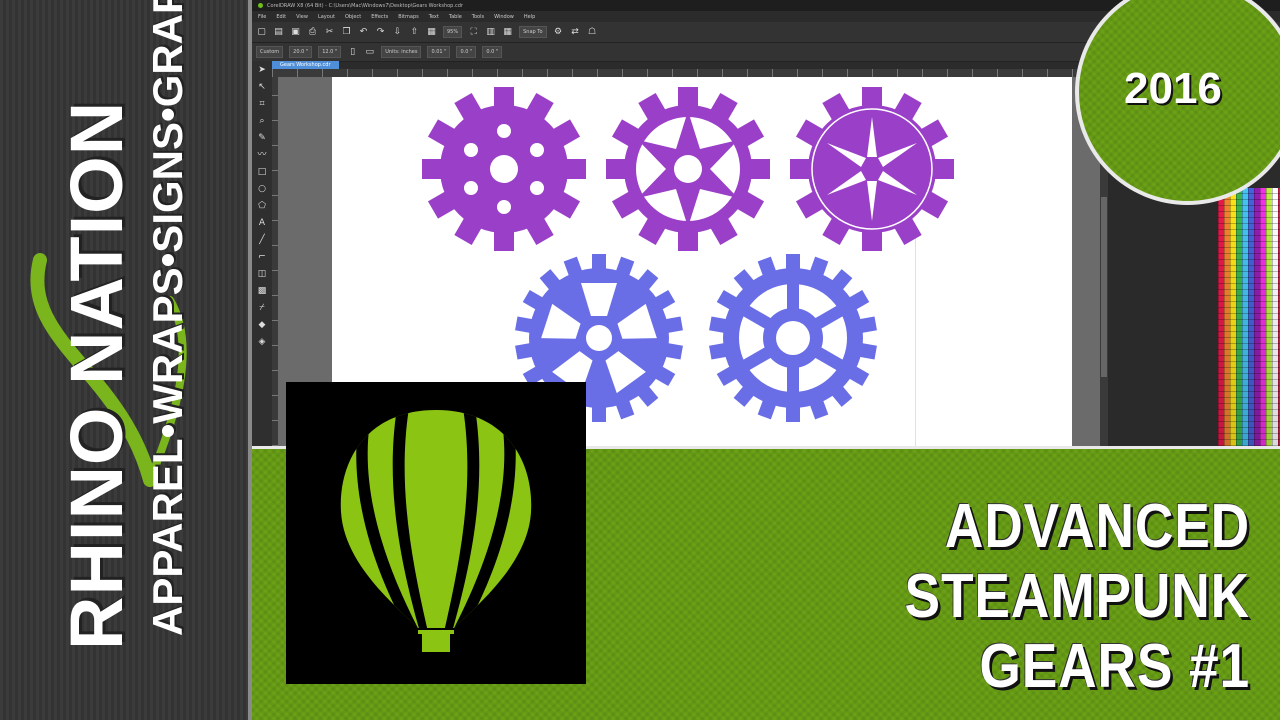 The height and width of the screenshot is (720, 1280). What do you see at coordinates (262, 240) in the screenshot?
I see `parallel-dimension-icon: ╱` at bounding box center [262, 240].